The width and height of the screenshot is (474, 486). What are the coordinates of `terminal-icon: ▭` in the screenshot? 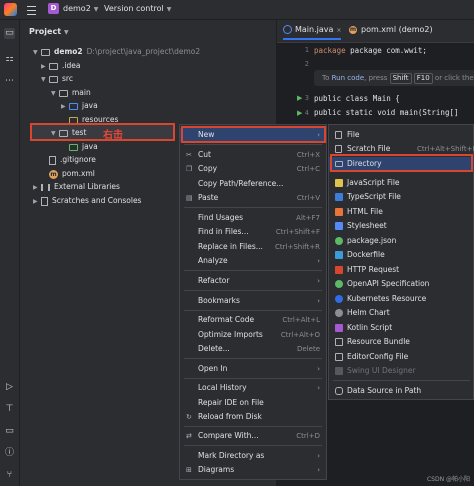 It's located at (9, 431).